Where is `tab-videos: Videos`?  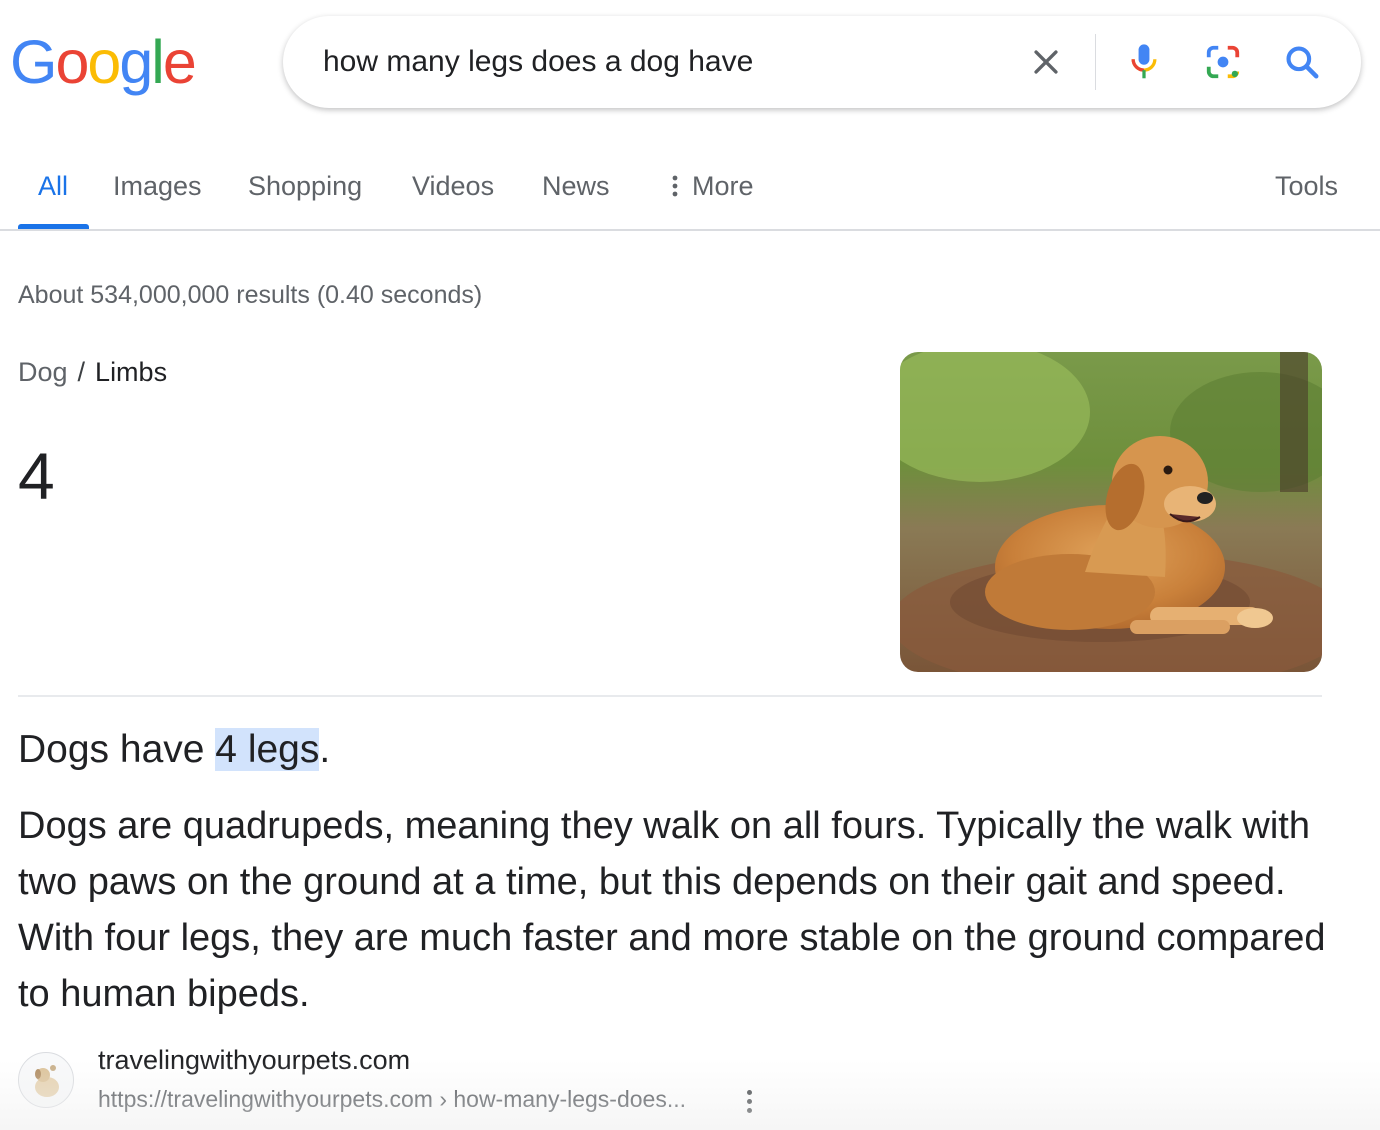 tab-videos: Videos is located at coordinates (453, 186).